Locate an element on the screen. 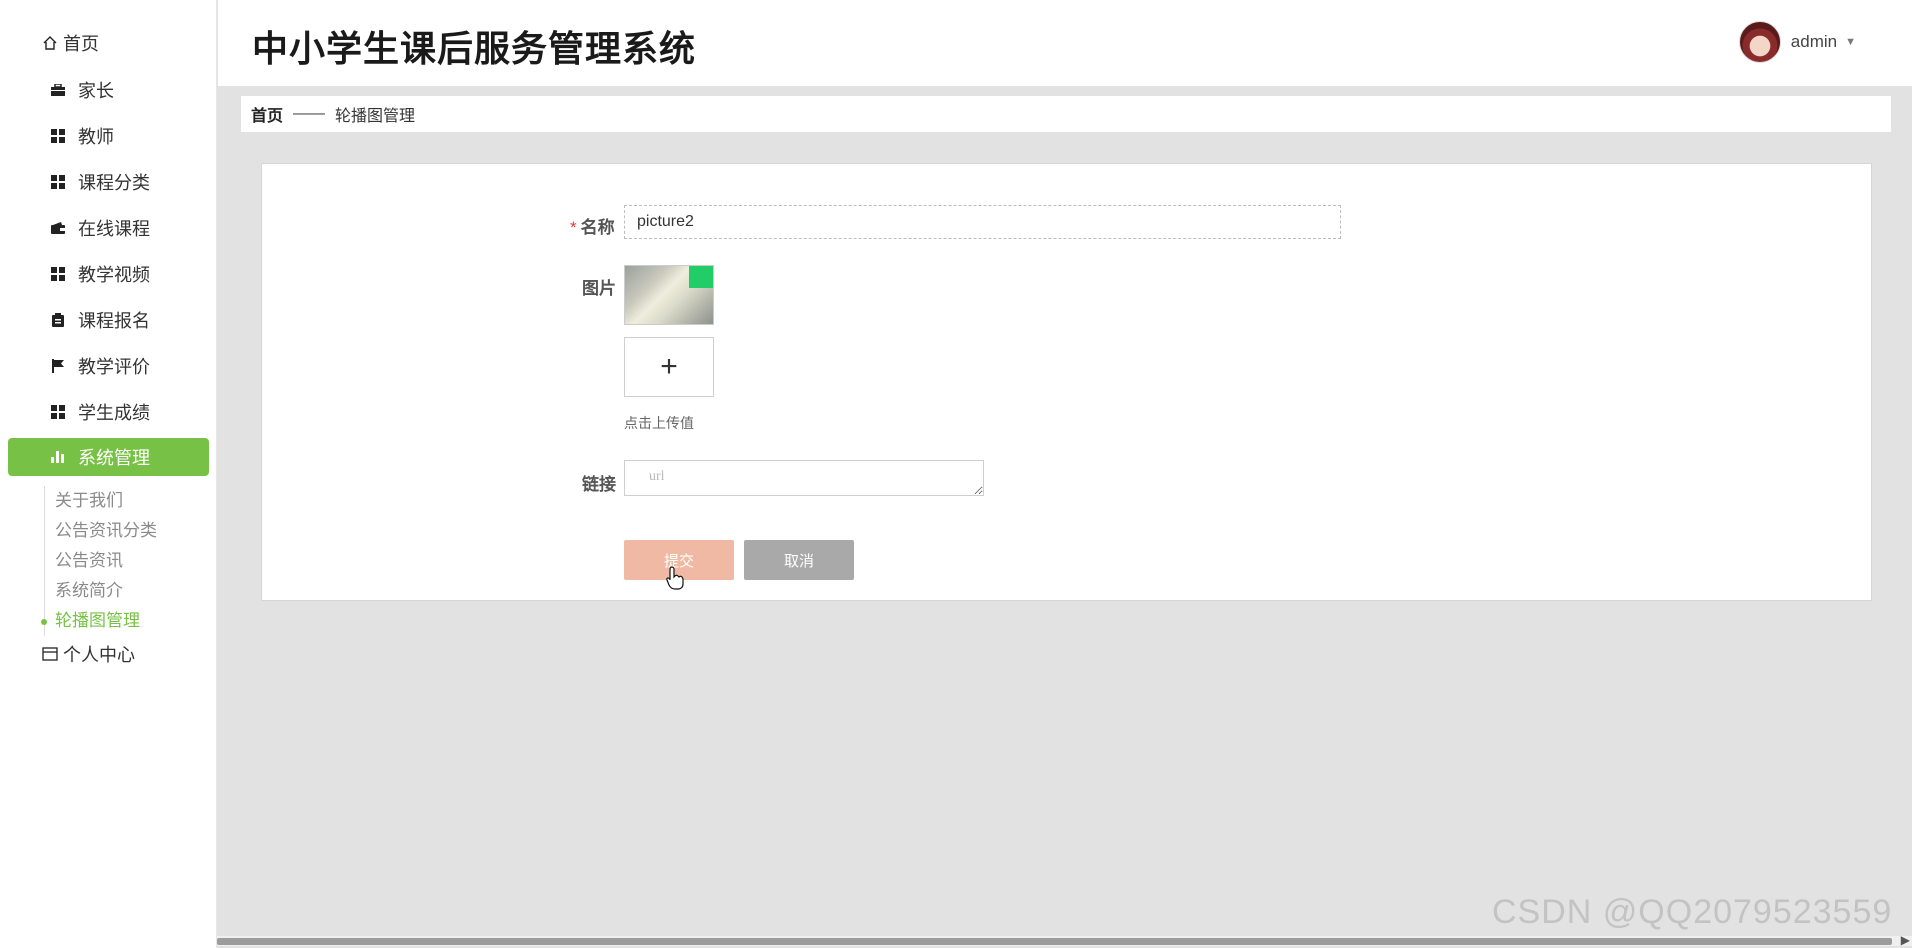 This screenshot has height=948, width=1912. link-label: 链接 is located at coordinates (599, 484).